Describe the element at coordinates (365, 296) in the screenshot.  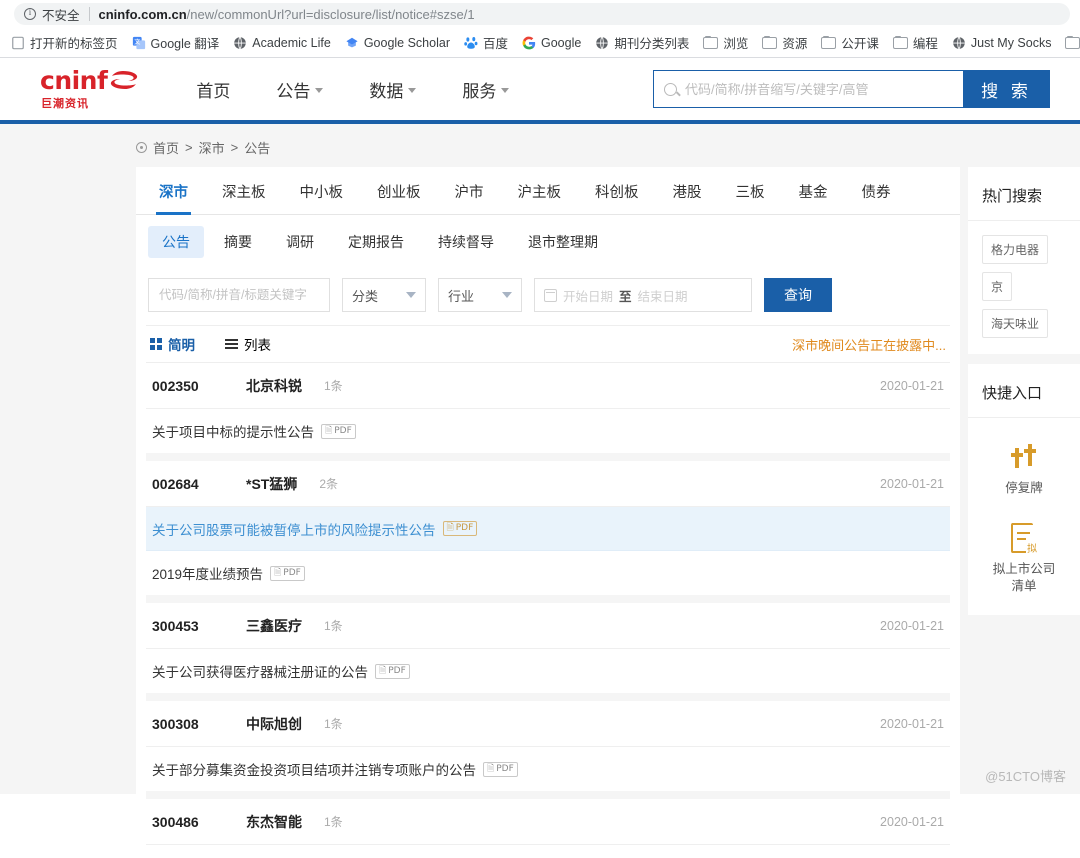
I see `category-select-label: 分类` at that location.